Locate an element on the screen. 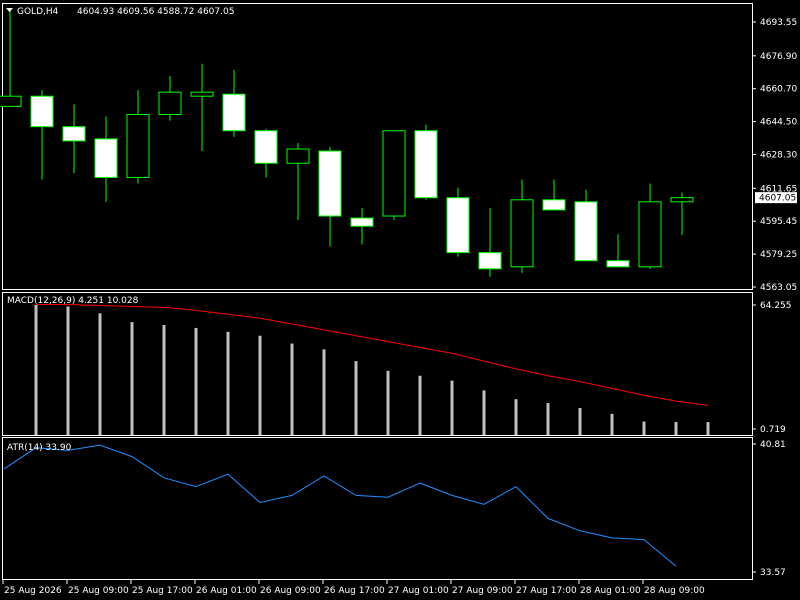  price-tick-label: 4628.30 is located at coordinates (778, 156).